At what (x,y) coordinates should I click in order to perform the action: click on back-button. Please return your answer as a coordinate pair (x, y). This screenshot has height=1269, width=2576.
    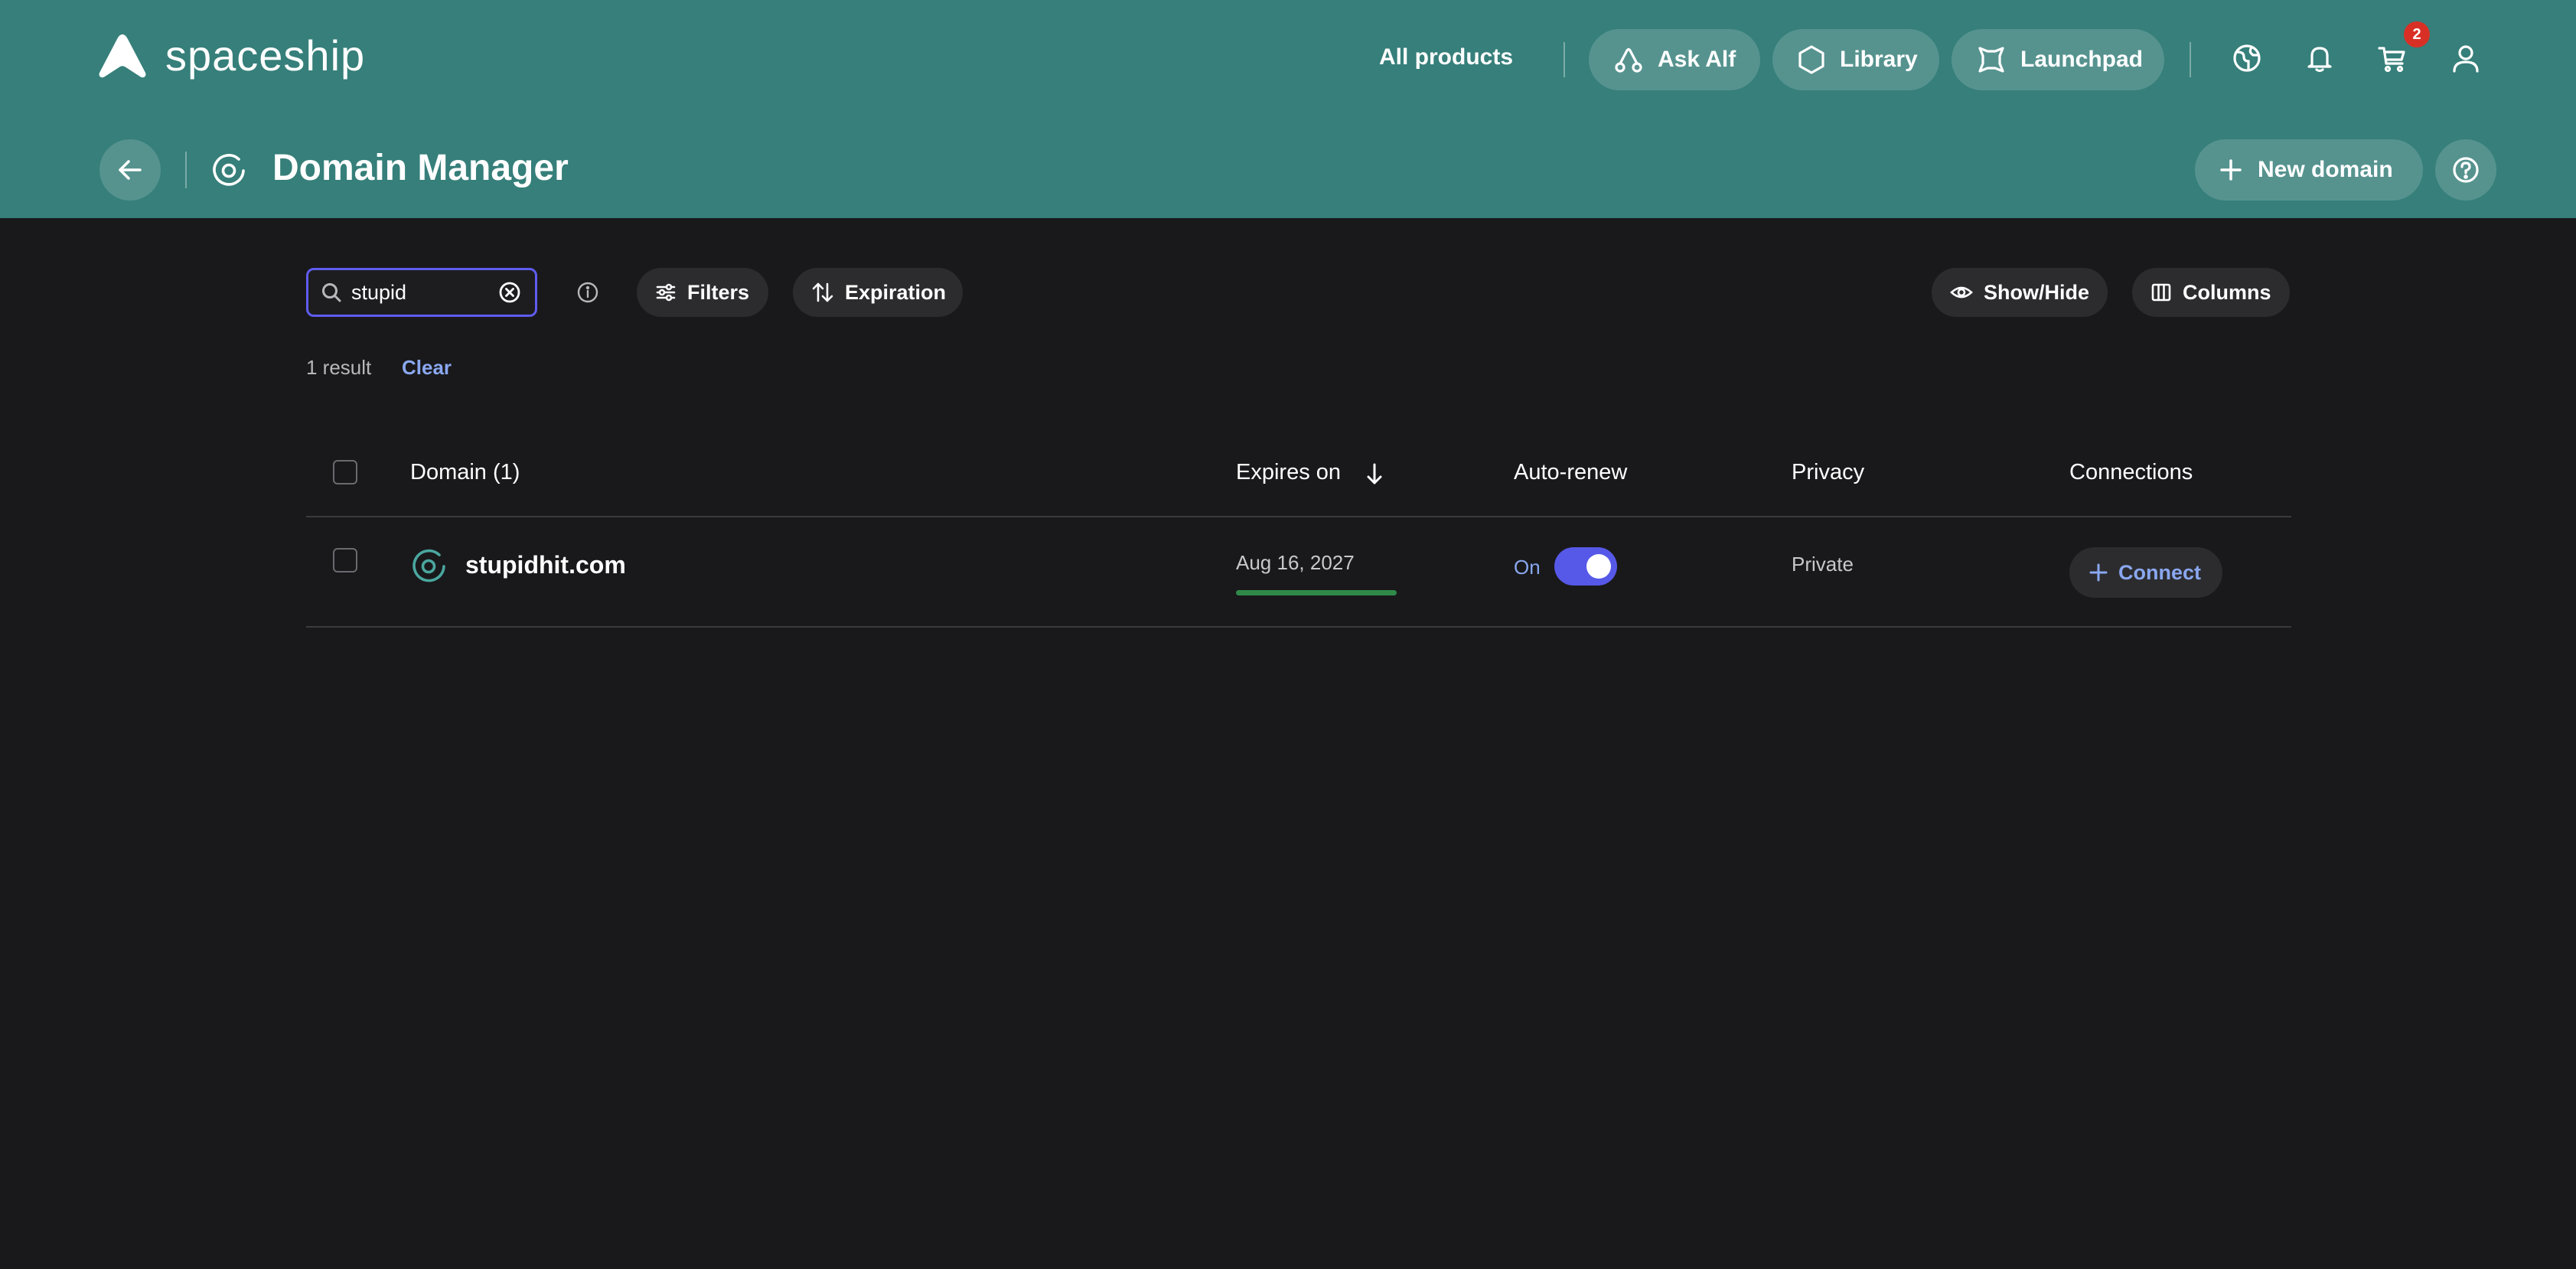
    Looking at the image, I should click on (130, 170).